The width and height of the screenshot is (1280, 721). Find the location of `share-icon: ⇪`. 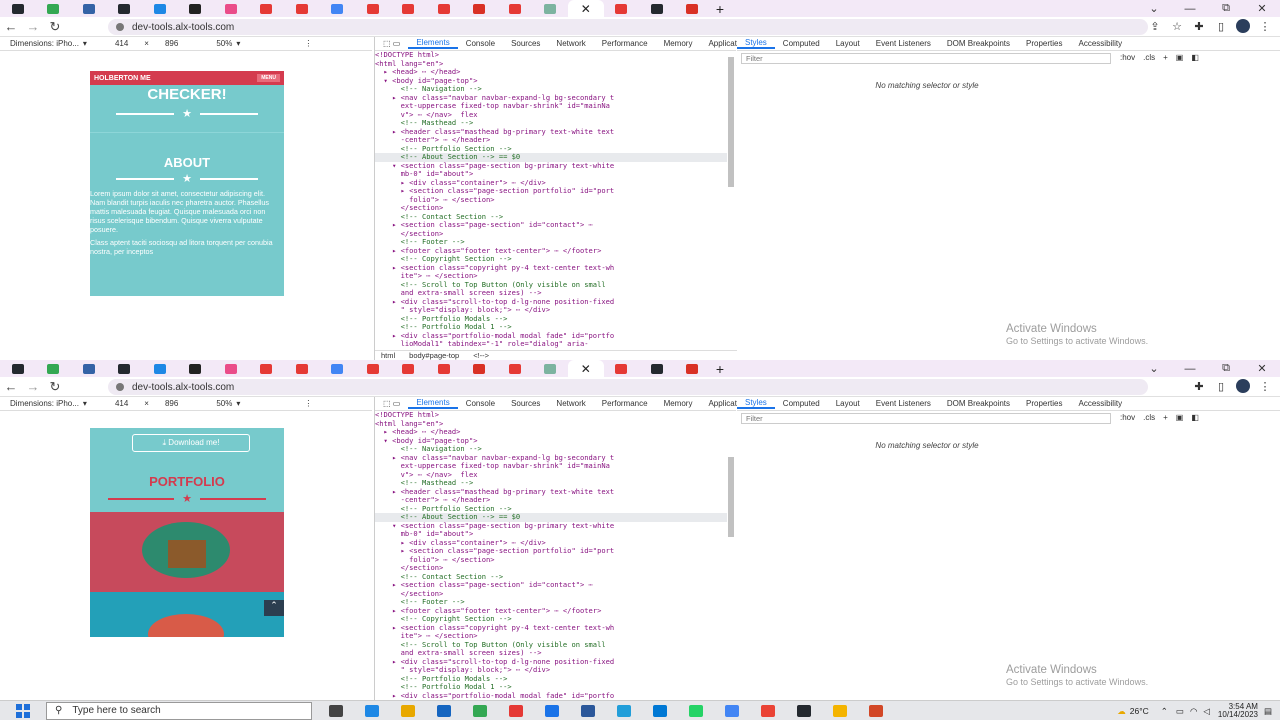

share-icon: ⇪ is located at coordinates (1155, 26).